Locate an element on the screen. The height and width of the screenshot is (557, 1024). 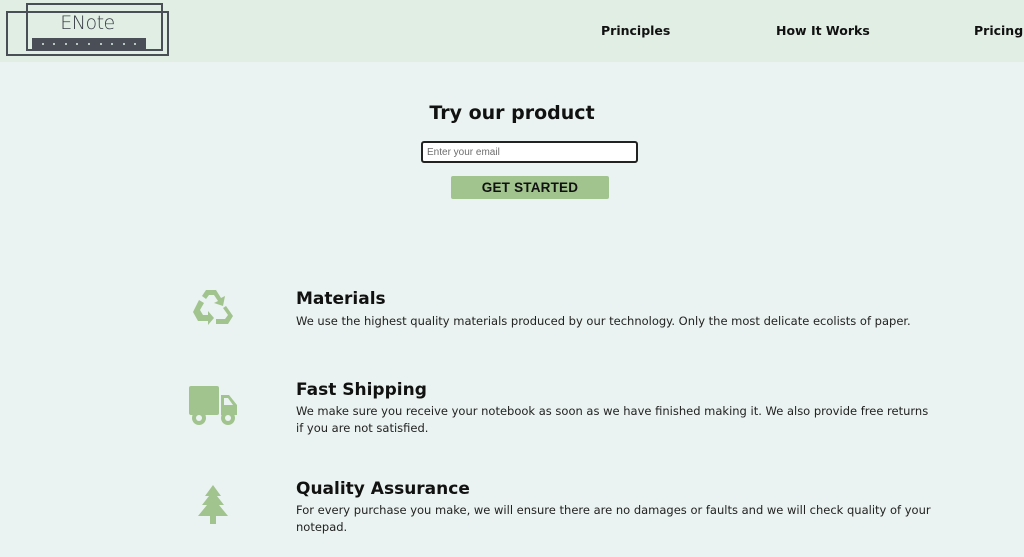
logo-text: ENote is located at coordinates (87, 23).